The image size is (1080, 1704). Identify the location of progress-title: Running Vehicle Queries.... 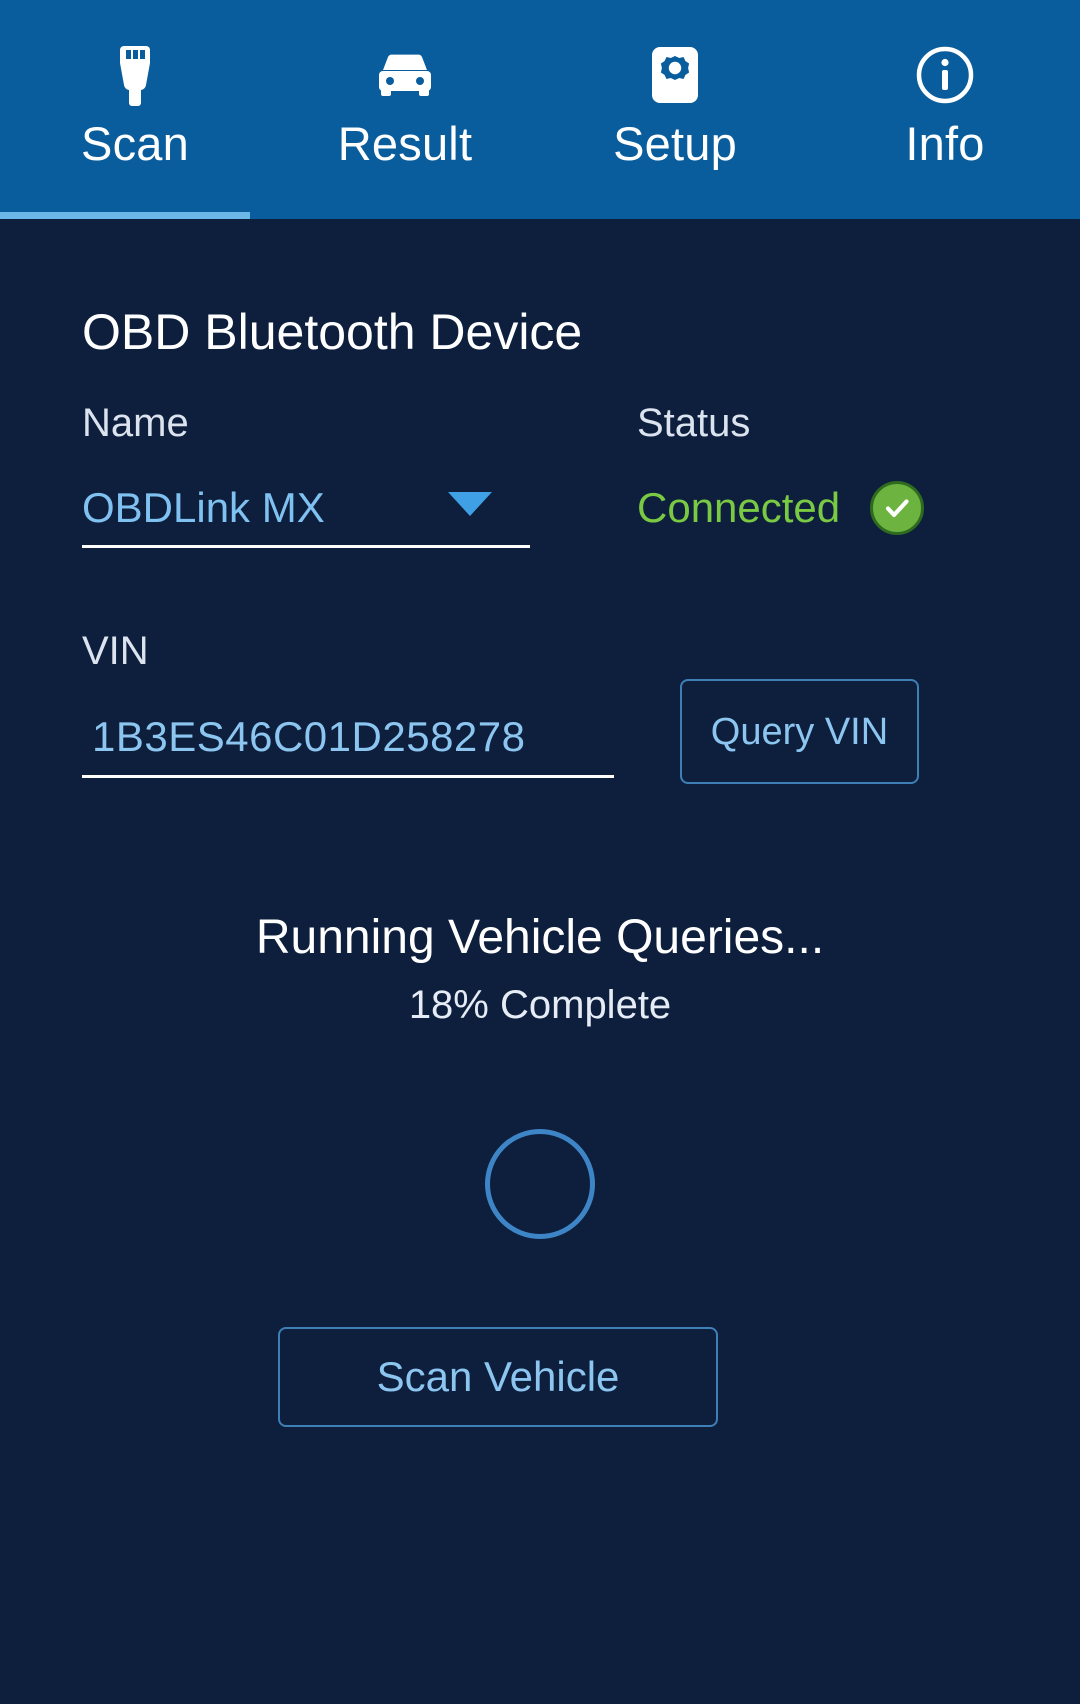
(540, 937).